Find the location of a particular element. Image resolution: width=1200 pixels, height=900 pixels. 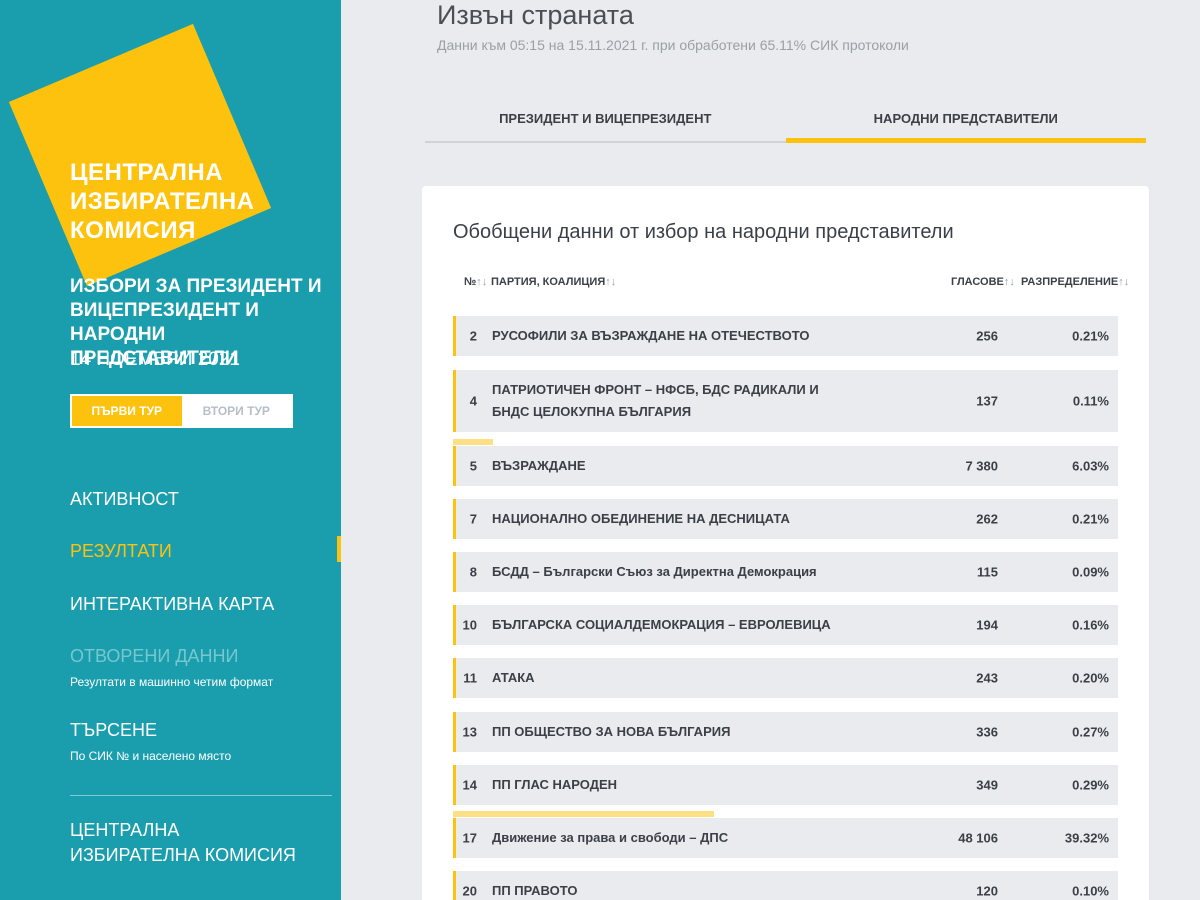

row-party-name: ПП ГЛАС НАРОДЕН is located at coordinates (555, 784).